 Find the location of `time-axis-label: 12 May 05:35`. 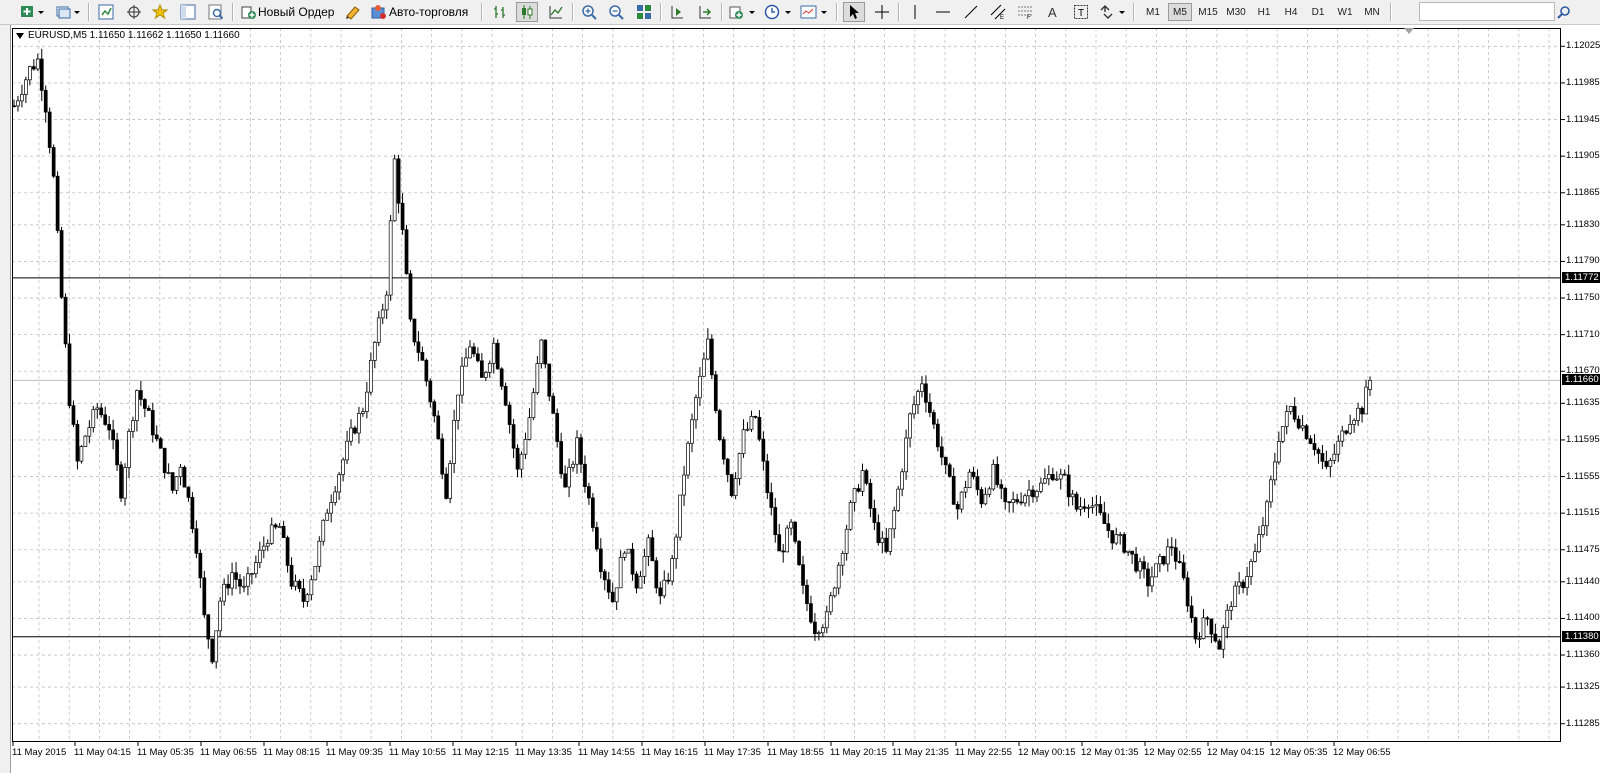

time-axis-label: 12 May 05:35 is located at coordinates (1299, 752).